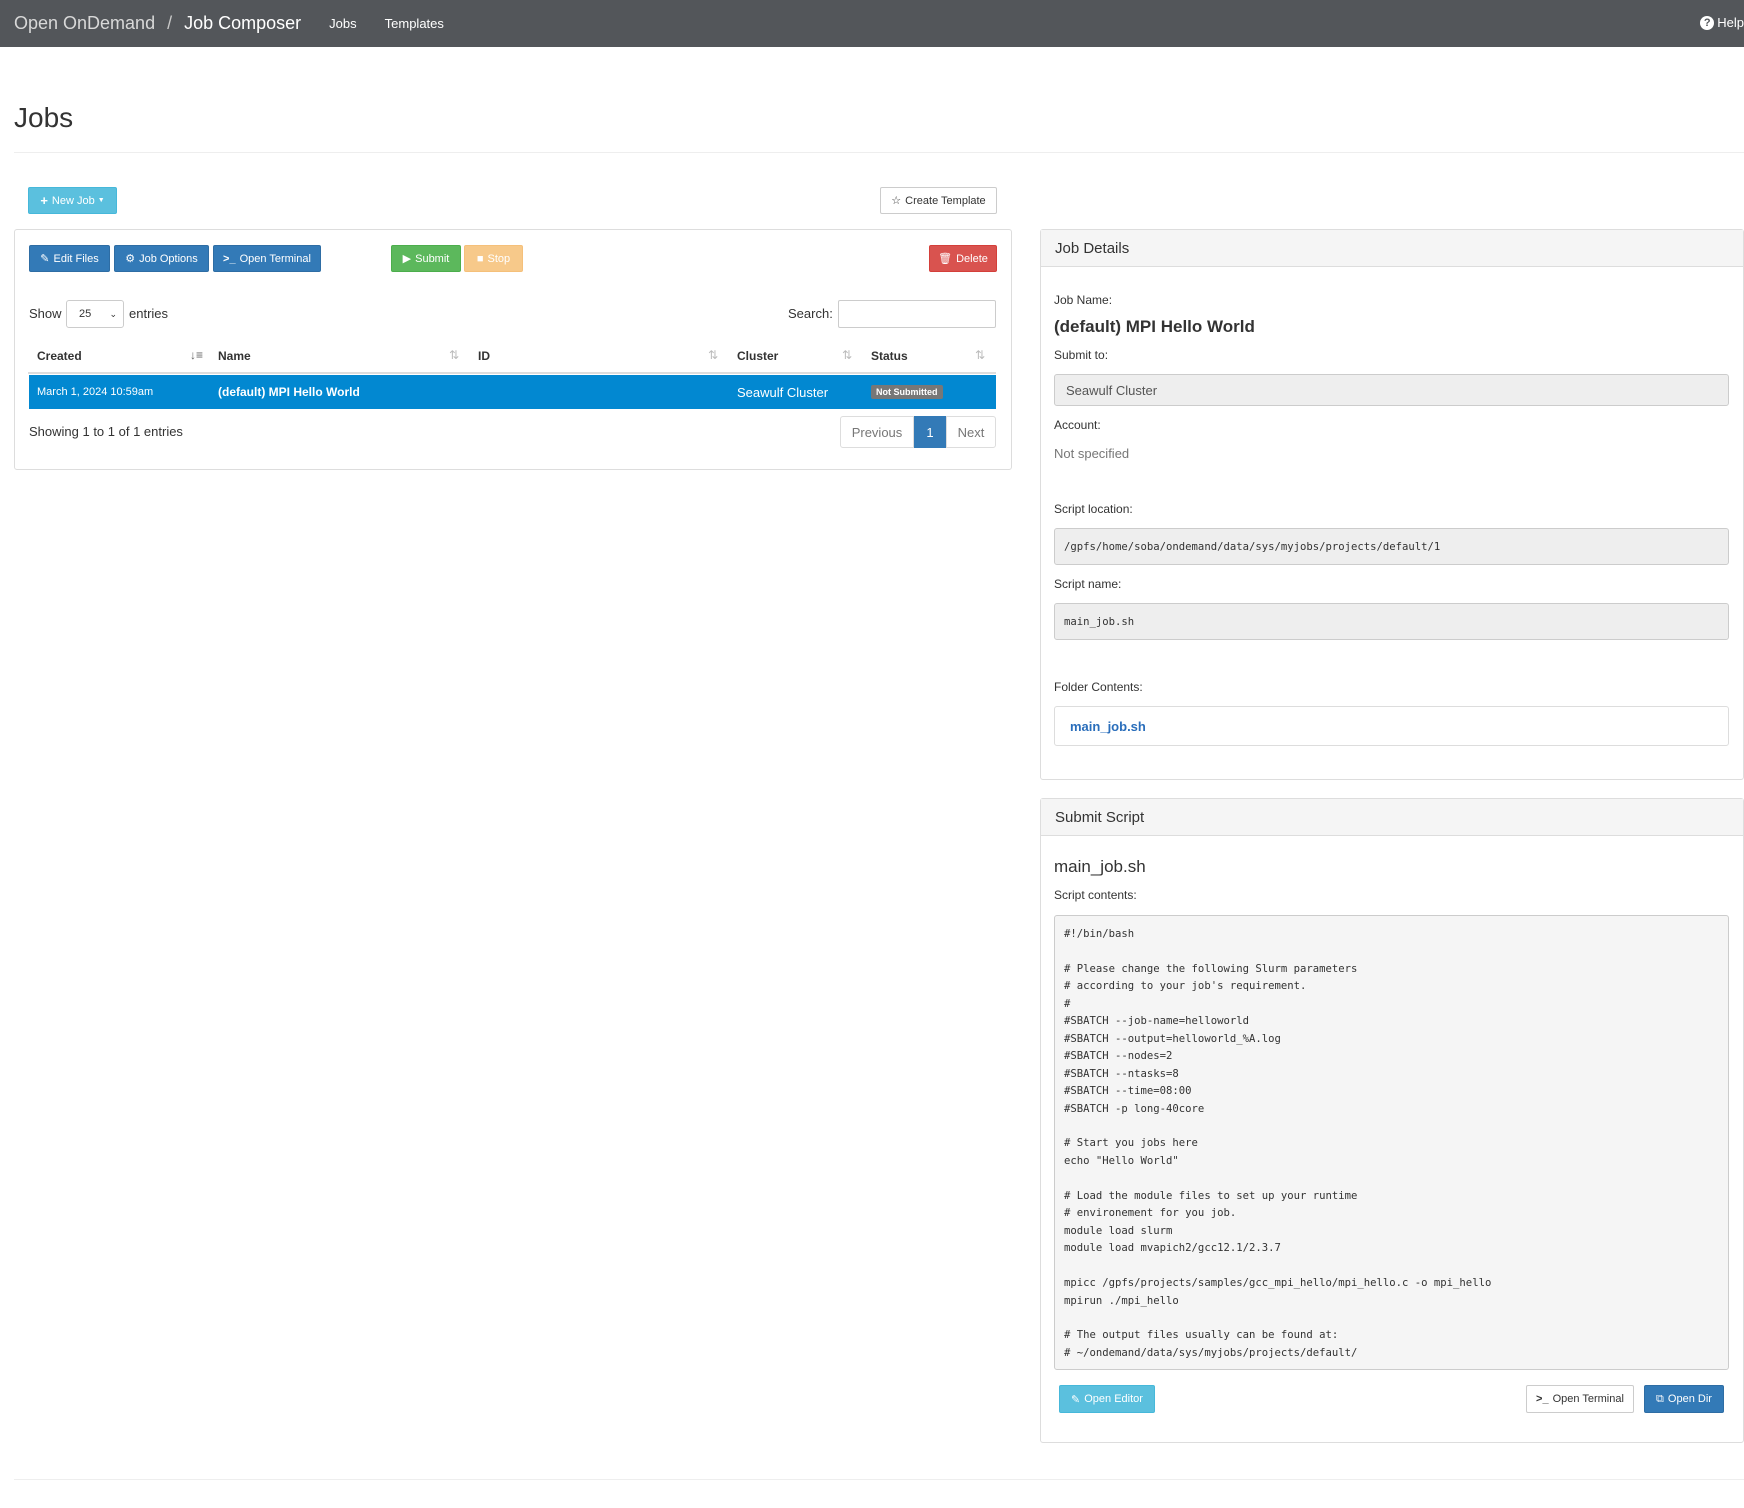 This screenshot has width=1744, height=1508. I want to click on pagination-page-1: 1, so click(930, 432).